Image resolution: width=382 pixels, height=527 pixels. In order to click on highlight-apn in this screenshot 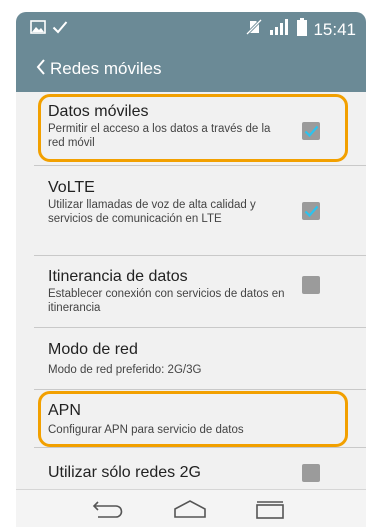, I will do `click(193, 419)`.